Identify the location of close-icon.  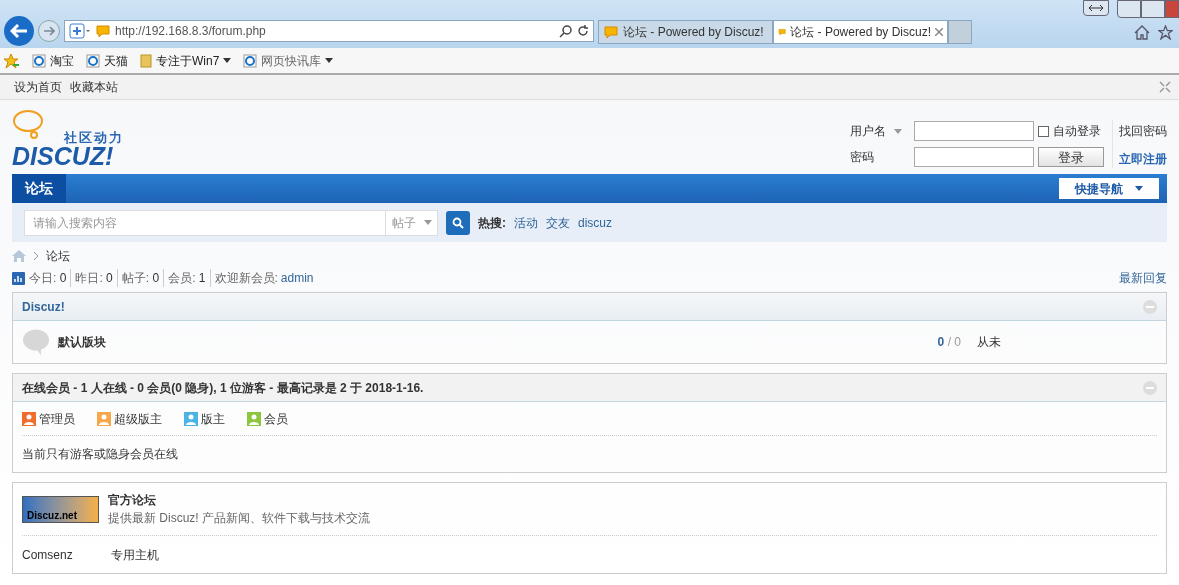
(939, 32).